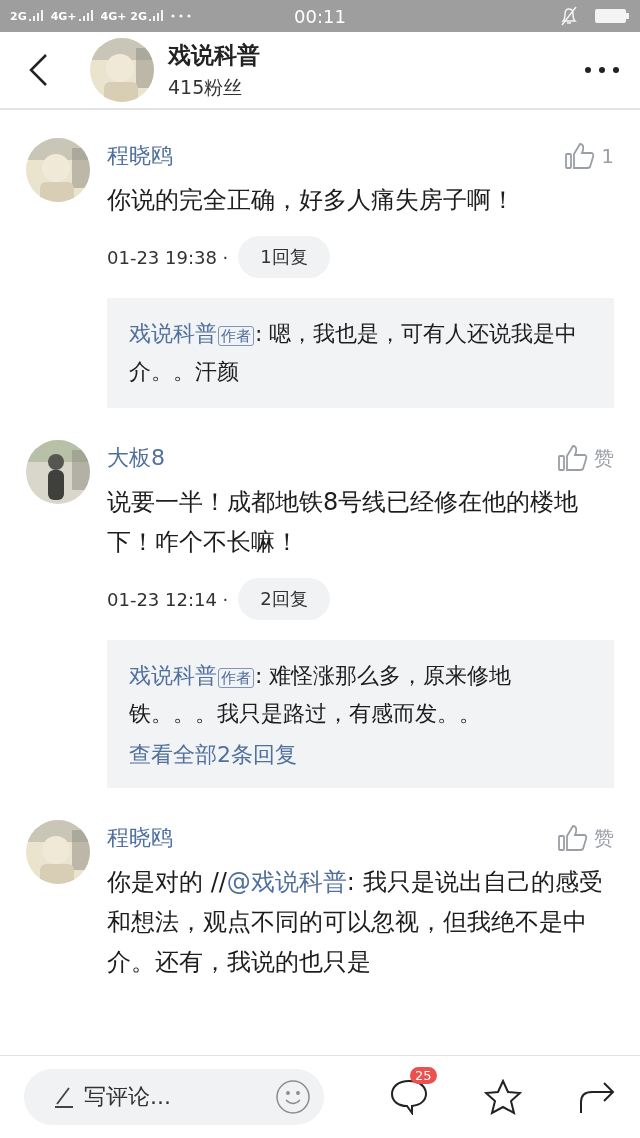 The height and width of the screenshot is (1138, 640). What do you see at coordinates (597, 1097) in the screenshot?
I see `share-icon` at bounding box center [597, 1097].